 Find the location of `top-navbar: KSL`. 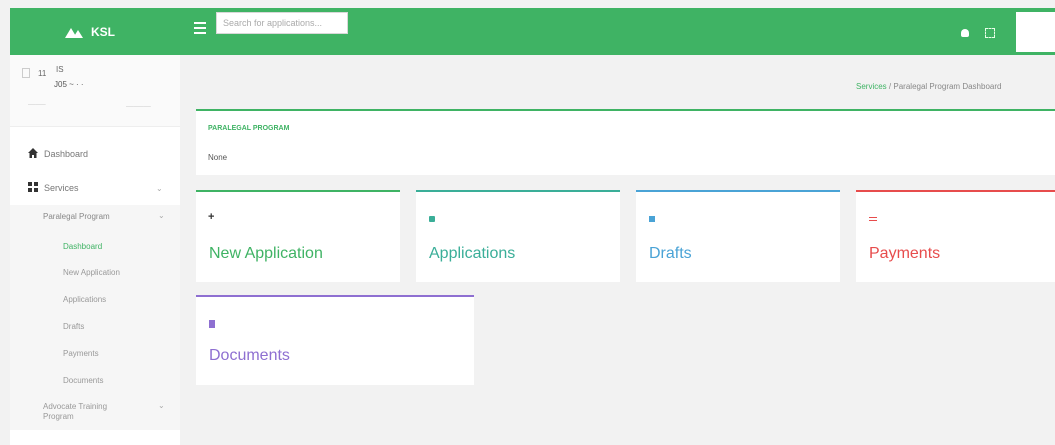

top-navbar: KSL is located at coordinates (532, 31).